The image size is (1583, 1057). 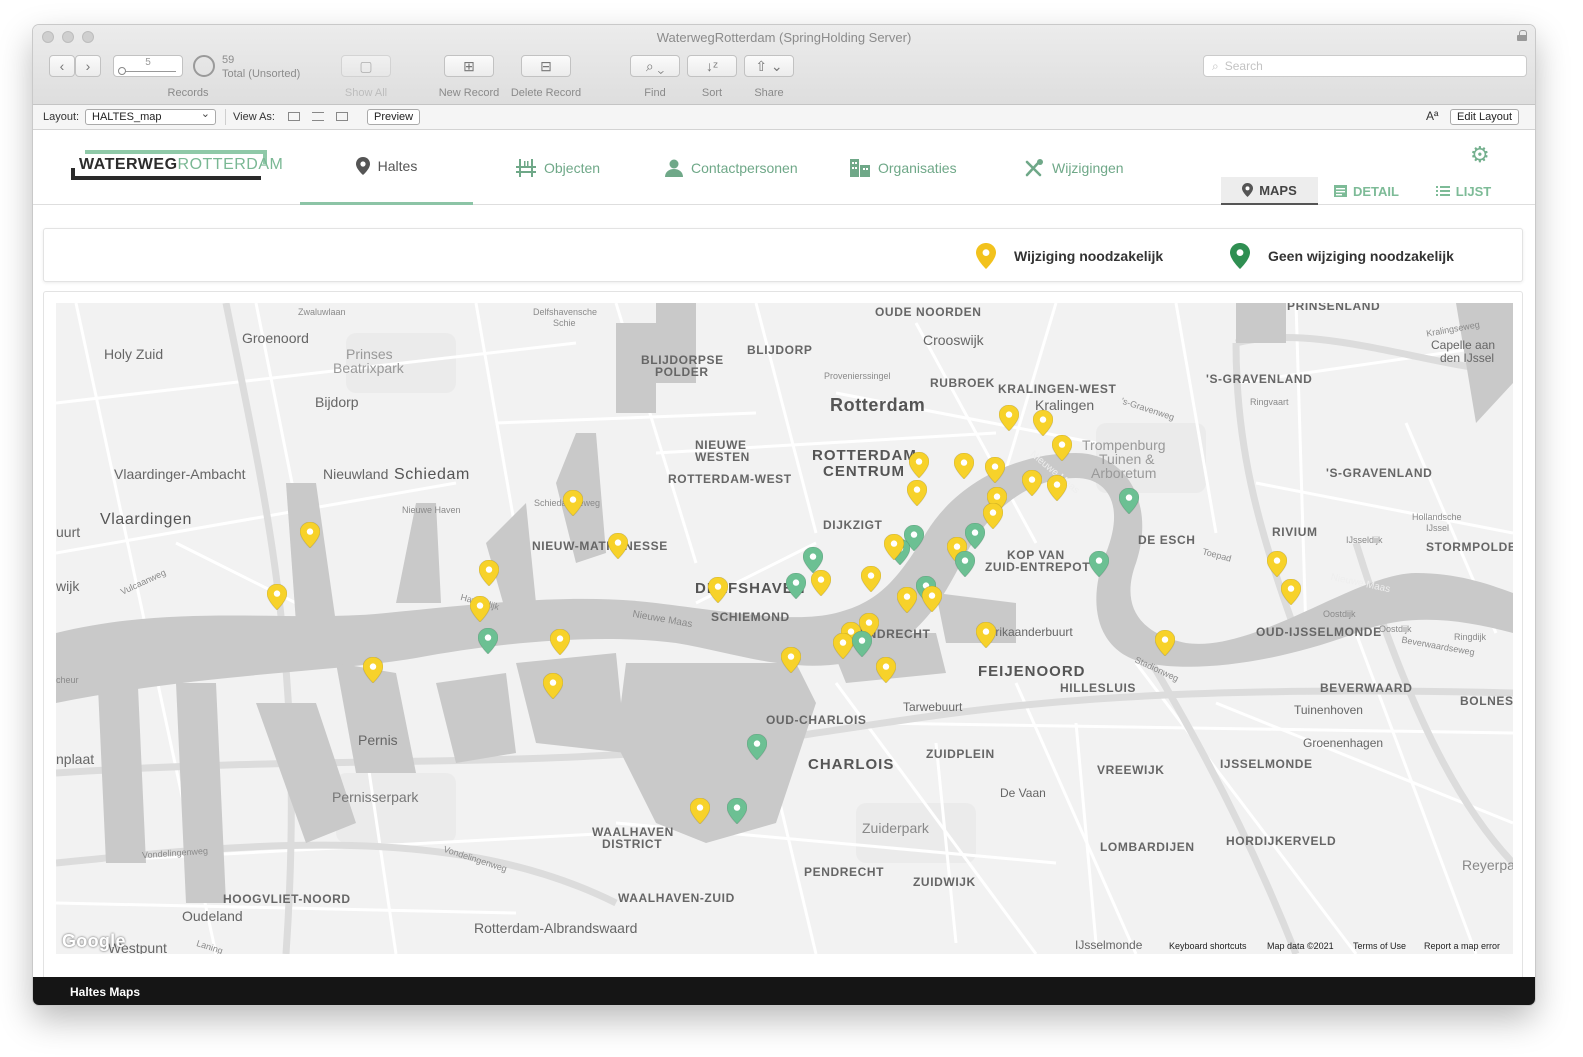 I want to click on waterweg-logo: WATERWEGROTTERDAM, so click(x=177, y=170).